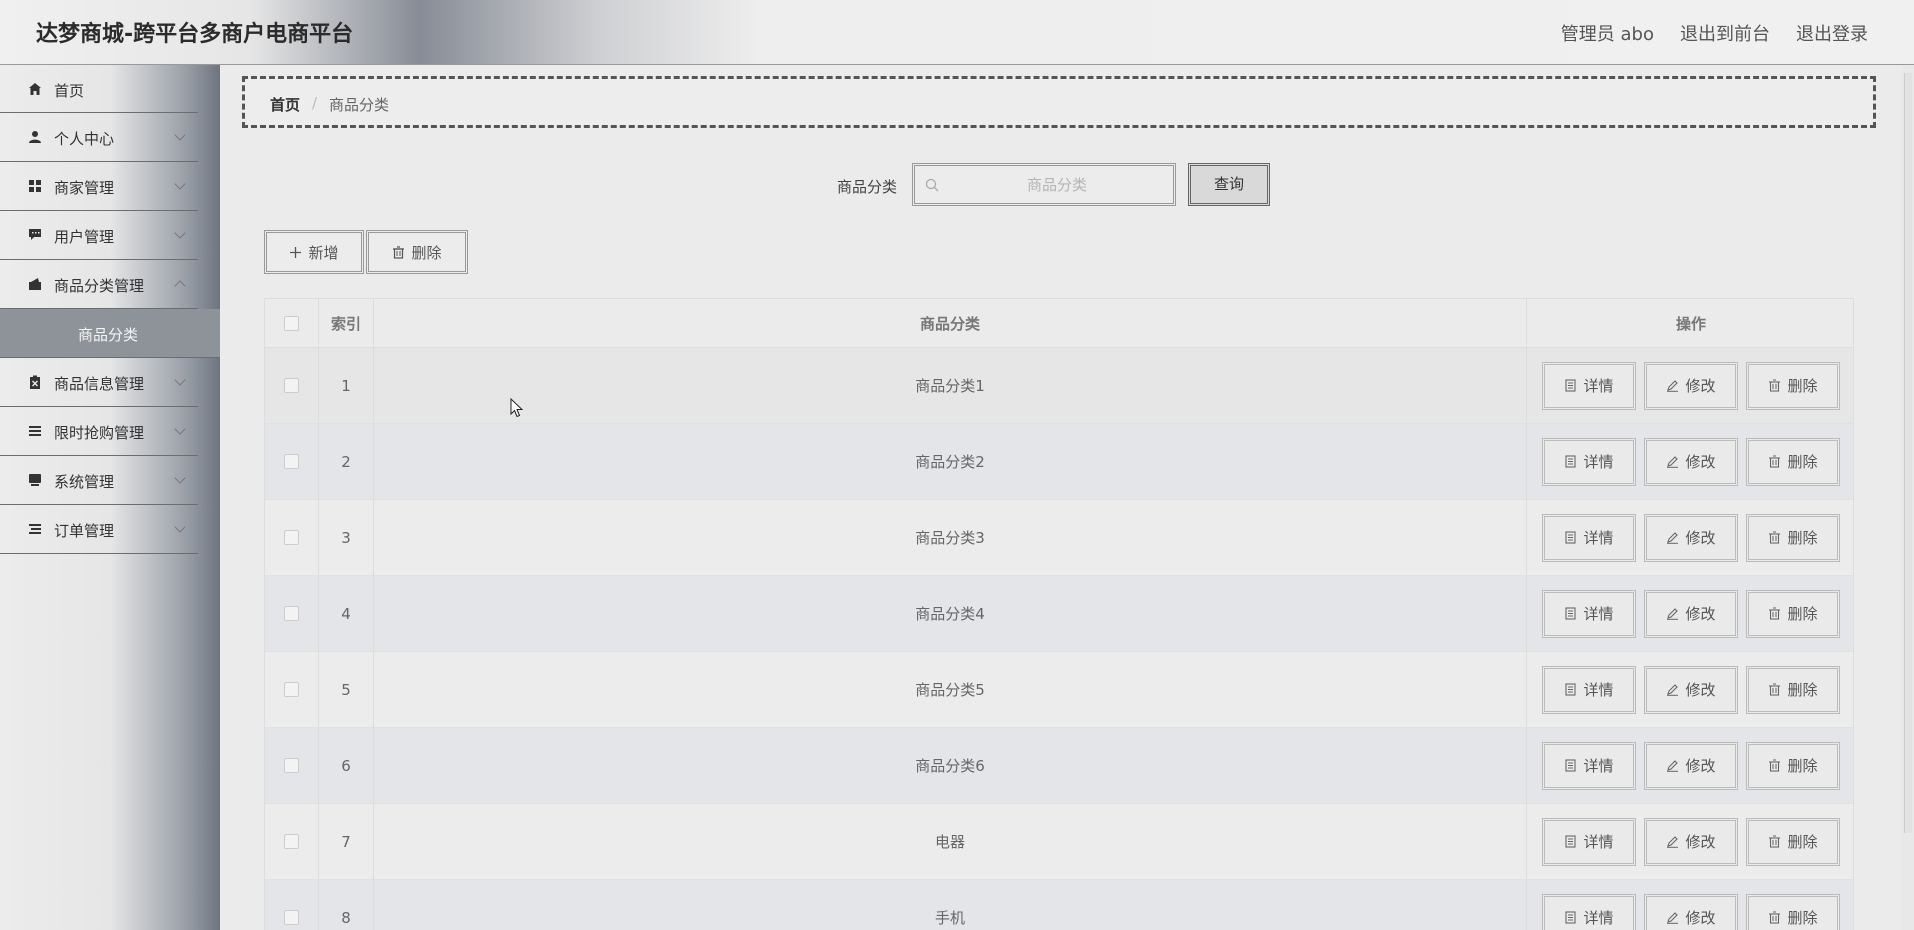 This screenshot has width=1914, height=930. Describe the element at coordinates (950, 323) in the screenshot. I see `header-category: 商品分类` at that location.